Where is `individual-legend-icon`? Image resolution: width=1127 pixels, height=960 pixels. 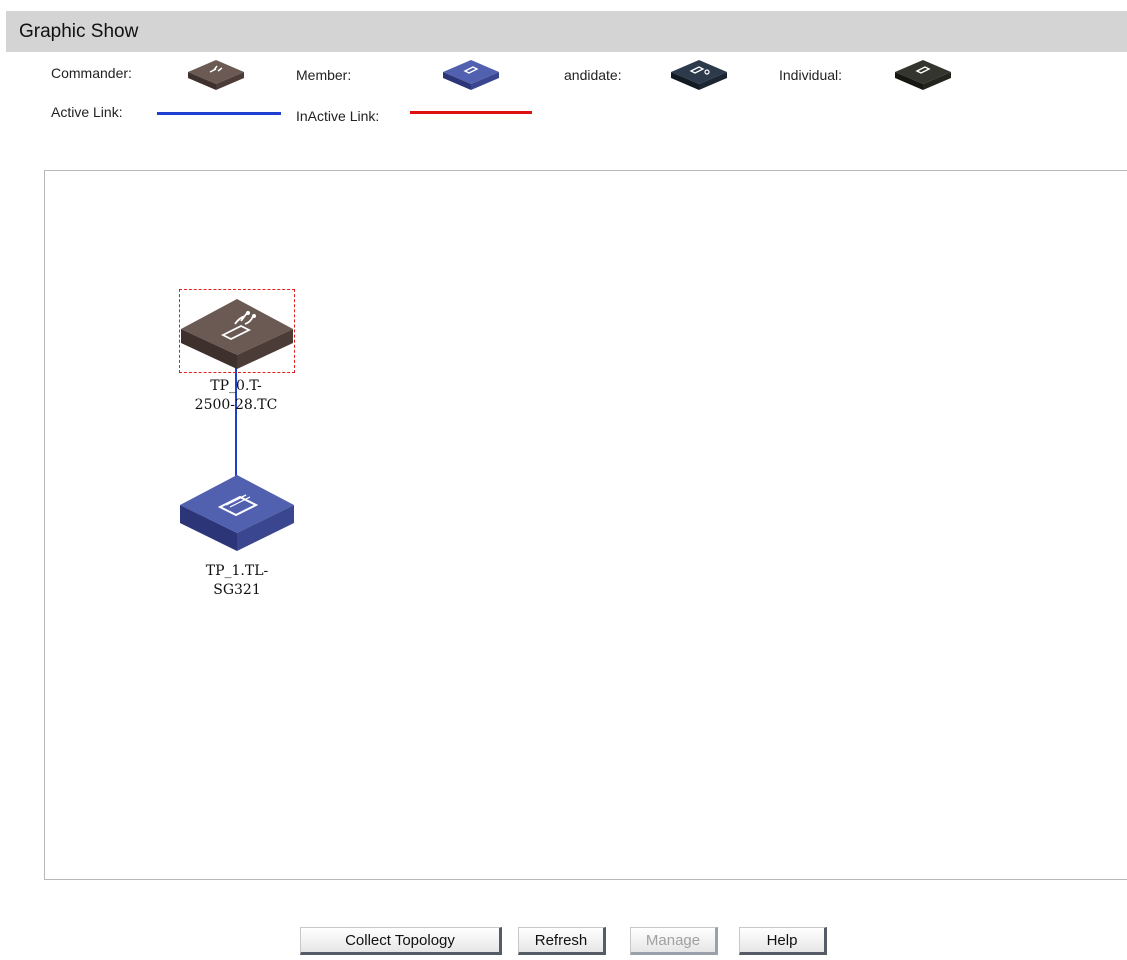 individual-legend-icon is located at coordinates (923, 75).